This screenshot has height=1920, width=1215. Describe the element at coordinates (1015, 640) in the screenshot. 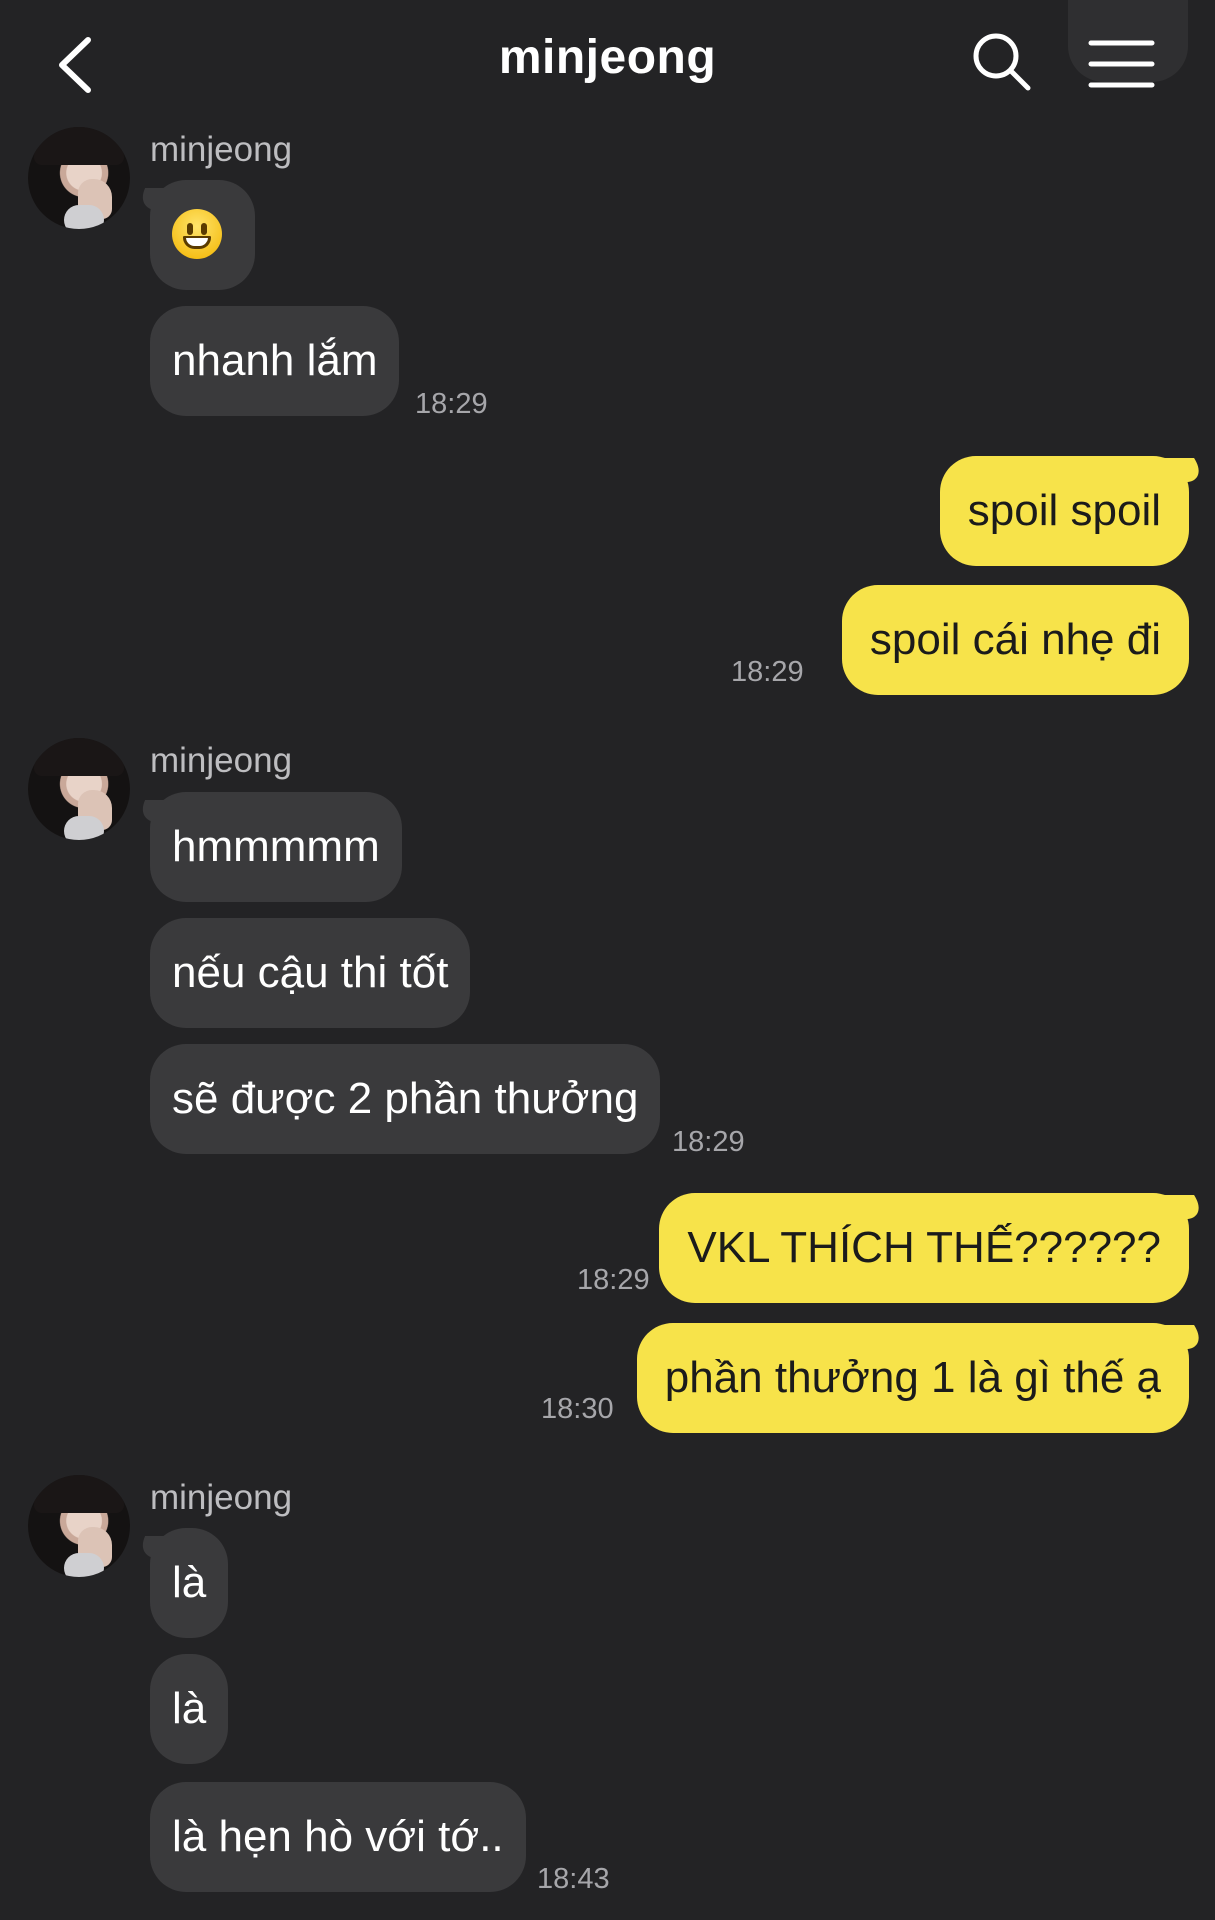

I see `message-bubble-outgoing: spoil cái nhẹ đi` at that location.